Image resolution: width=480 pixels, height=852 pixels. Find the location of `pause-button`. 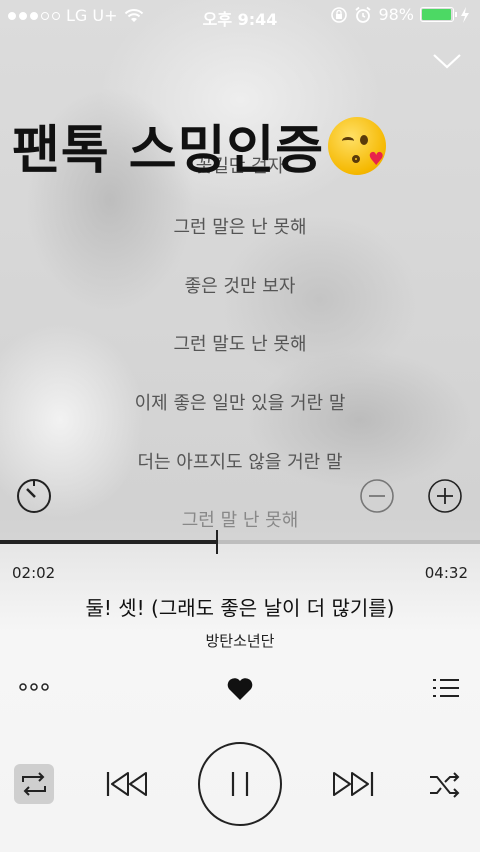

pause-button is located at coordinates (240, 784).